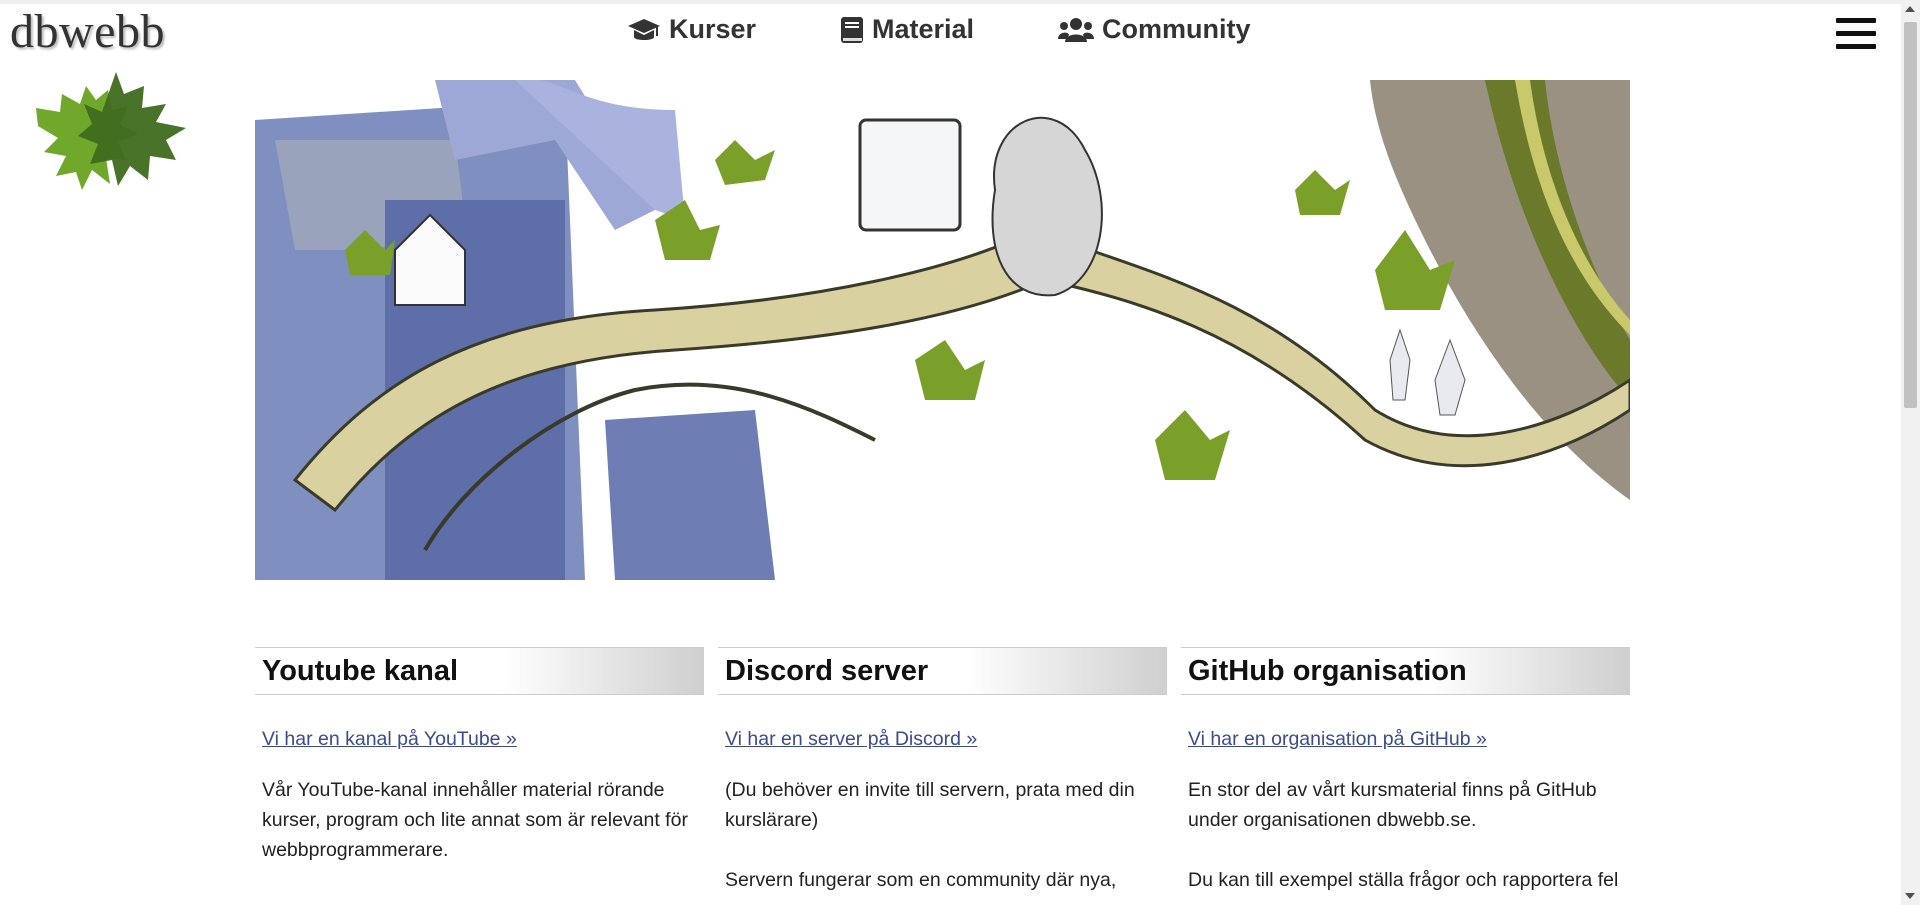 The width and height of the screenshot is (1920, 905). What do you see at coordinates (1327, 670) in the screenshot?
I see `section-title: GitHub organisation` at bounding box center [1327, 670].